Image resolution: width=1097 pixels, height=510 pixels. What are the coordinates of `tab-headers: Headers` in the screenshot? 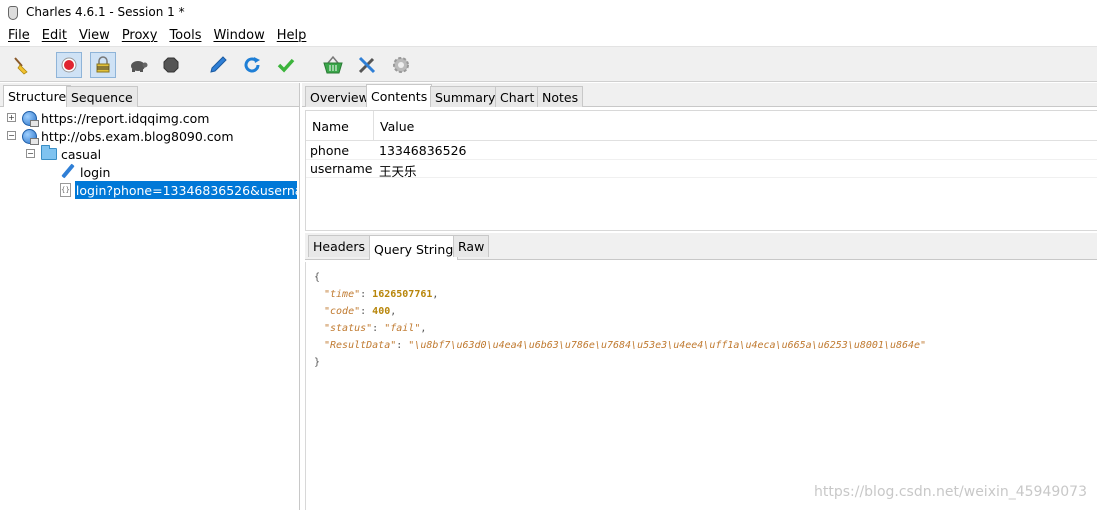 It's located at (339, 246).